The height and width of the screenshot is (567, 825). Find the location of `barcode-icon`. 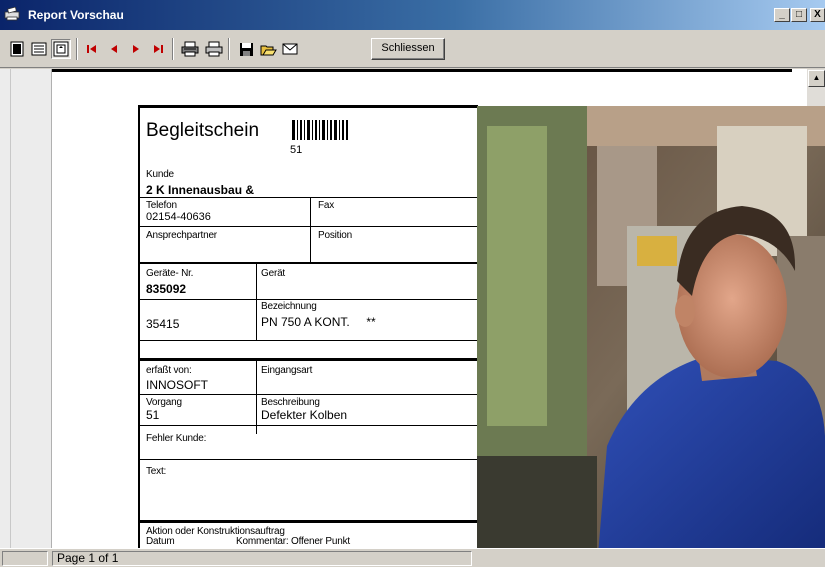

barcode-icon is located at coordinates (320, 130).